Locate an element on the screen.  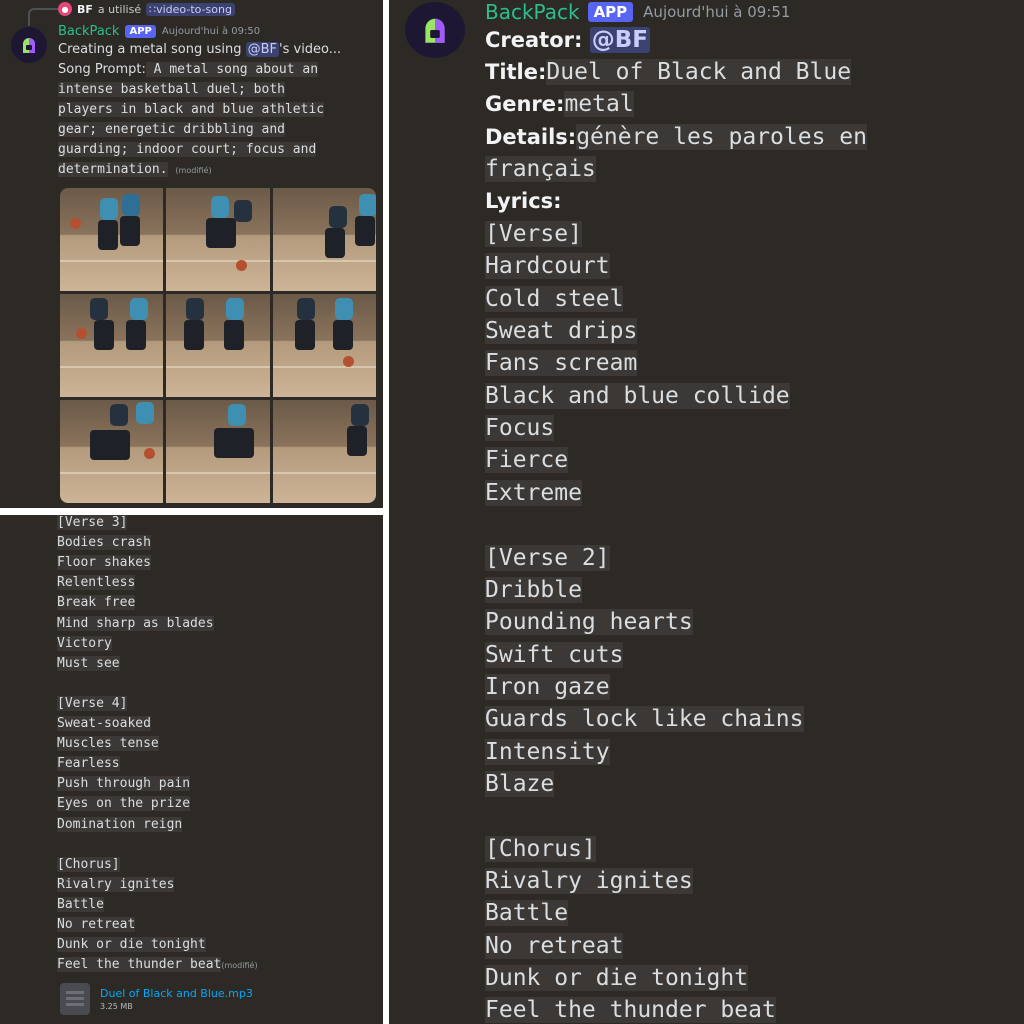
lyric-line: Sweat-soaked is located at coordinates (104, 724).